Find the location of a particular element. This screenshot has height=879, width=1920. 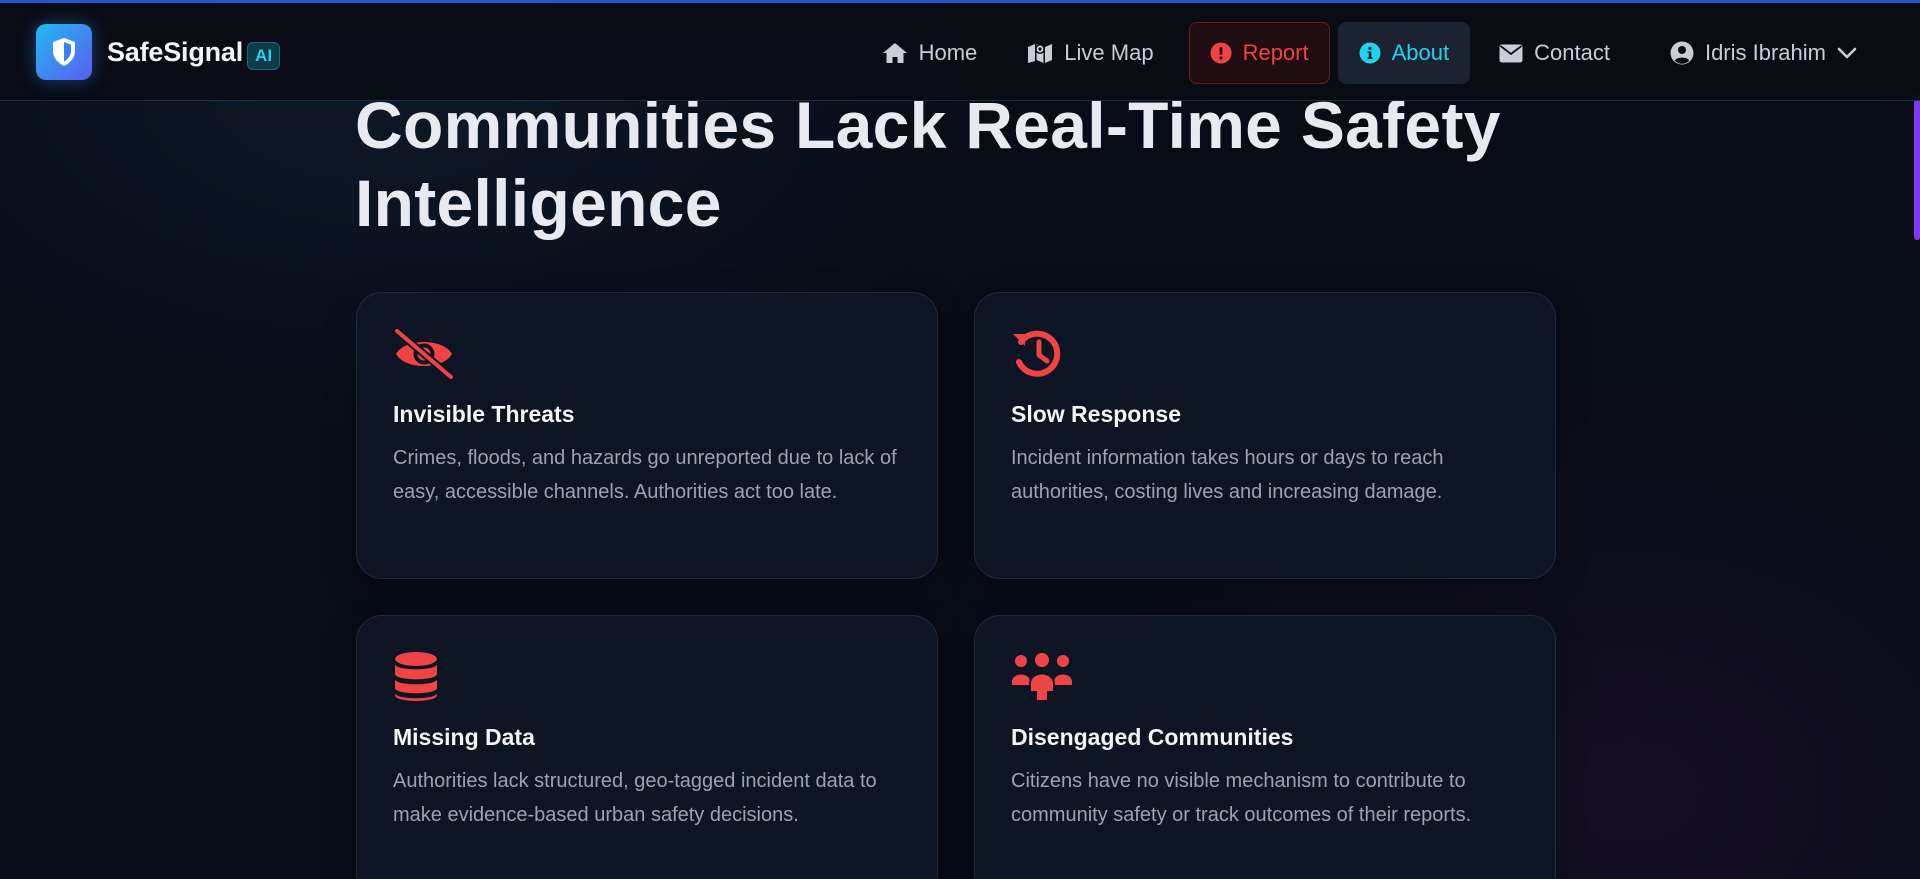

card-title: Disengaged Communities is located at coordinates (1152, 737).